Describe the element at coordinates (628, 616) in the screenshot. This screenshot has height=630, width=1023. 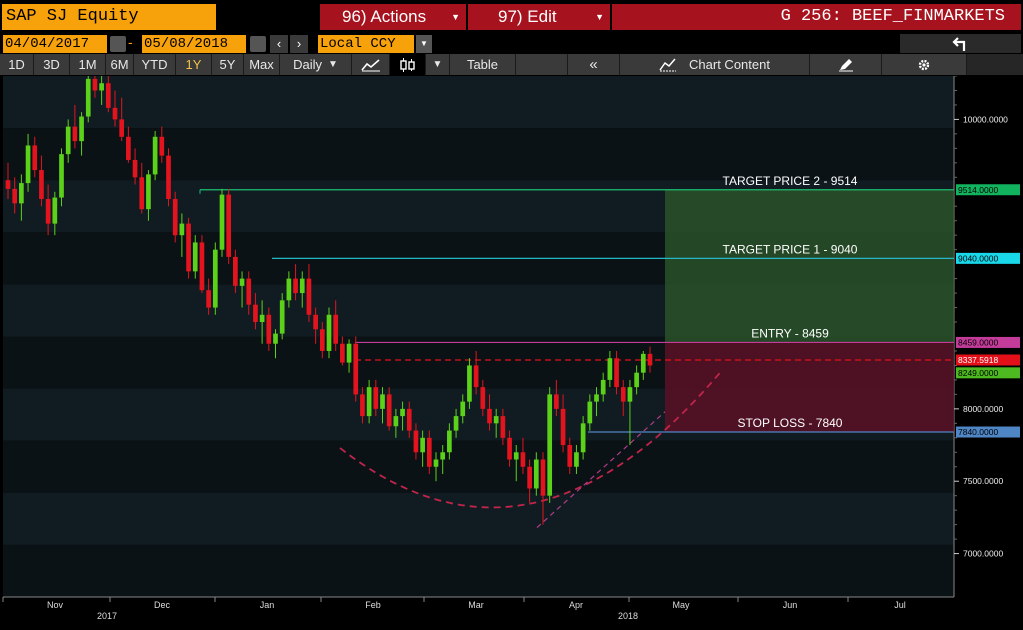
I see `year-label: 2018` at that location.